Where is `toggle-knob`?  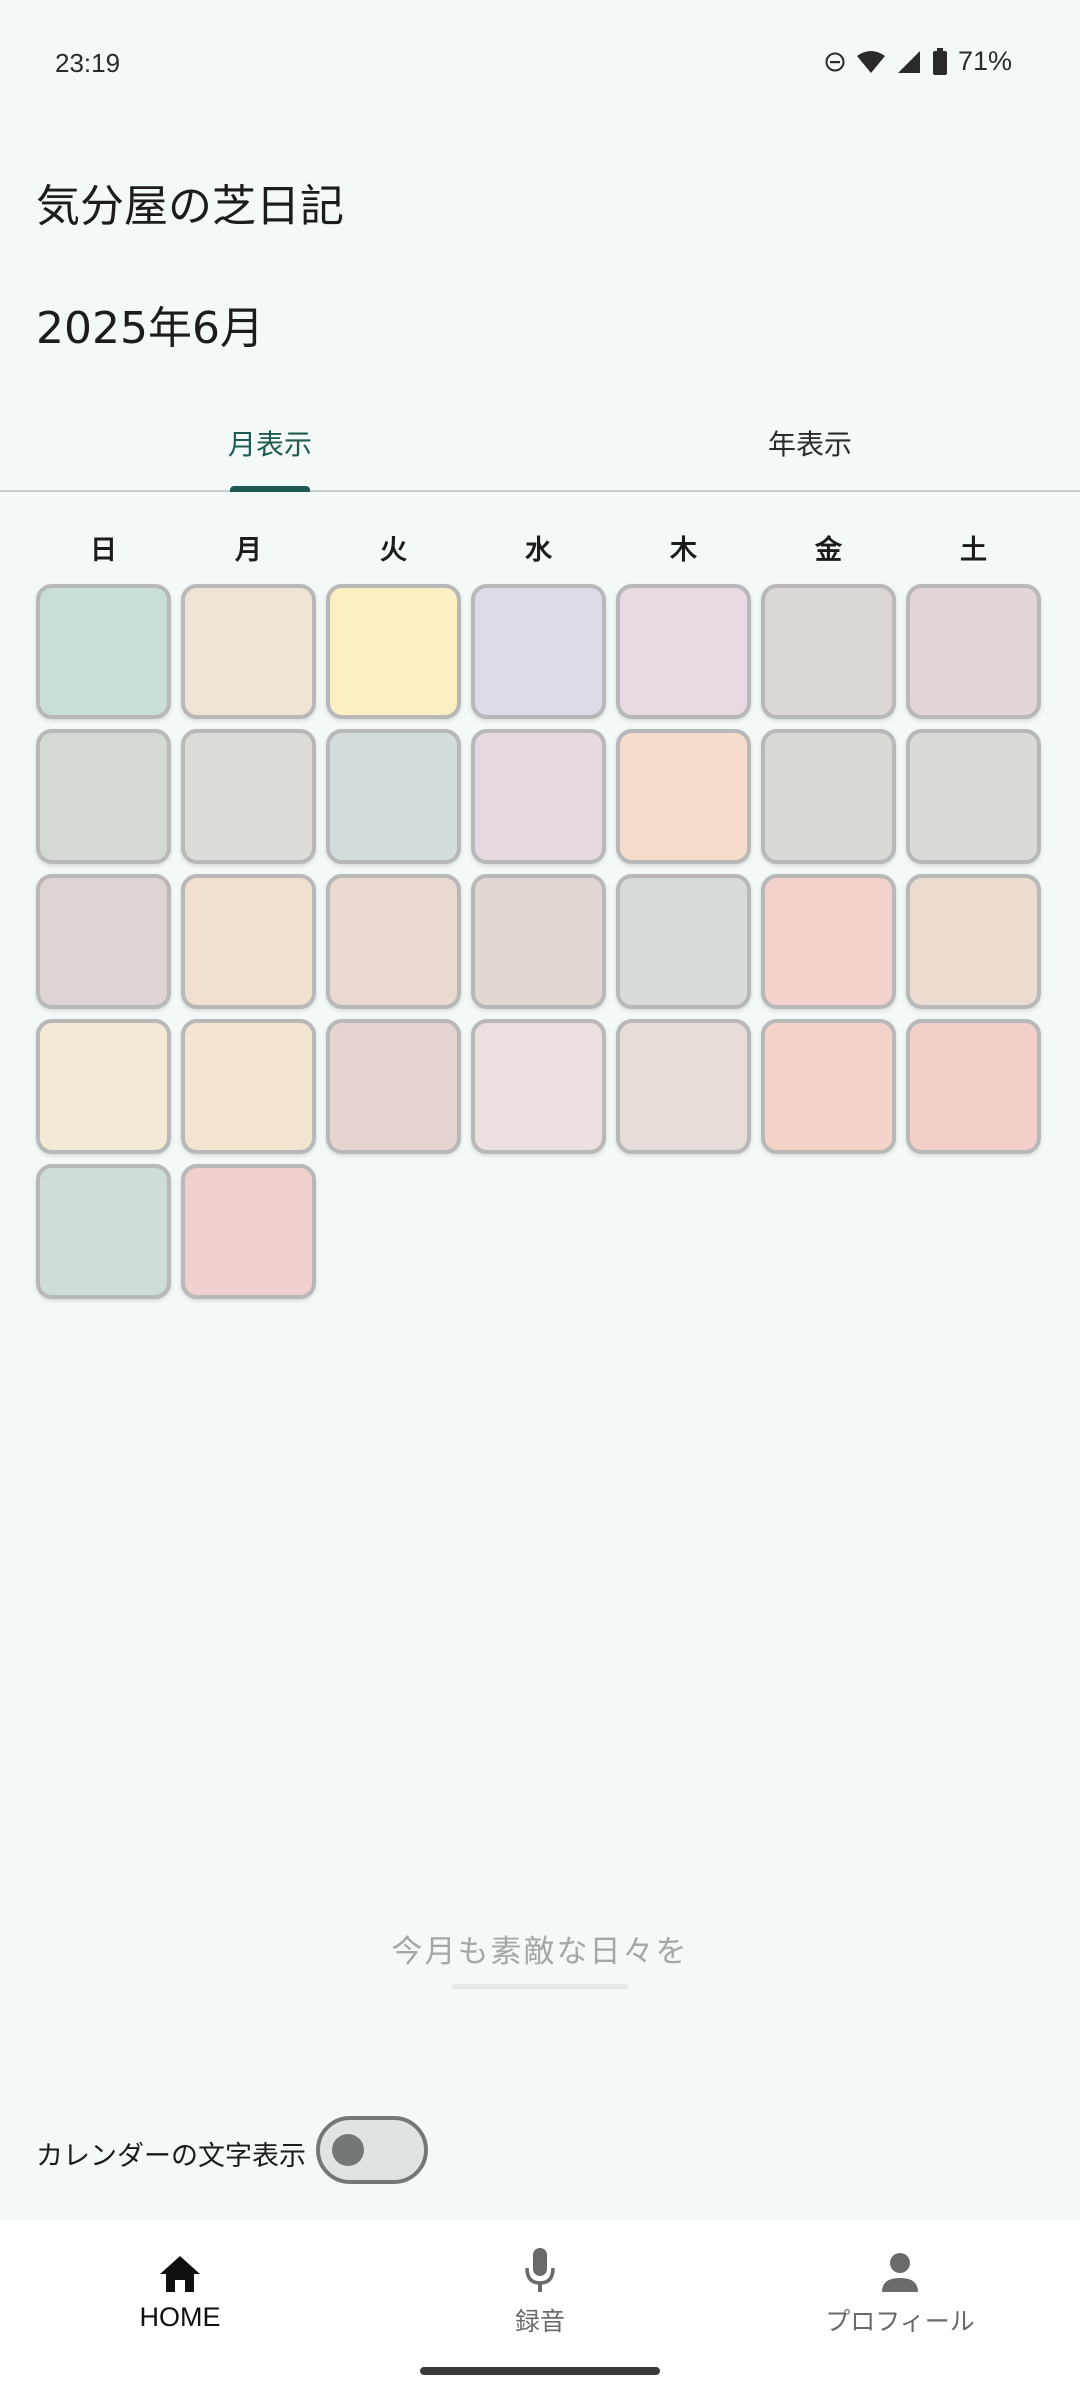
toggle-knob is located at coordinates (348, 2150).